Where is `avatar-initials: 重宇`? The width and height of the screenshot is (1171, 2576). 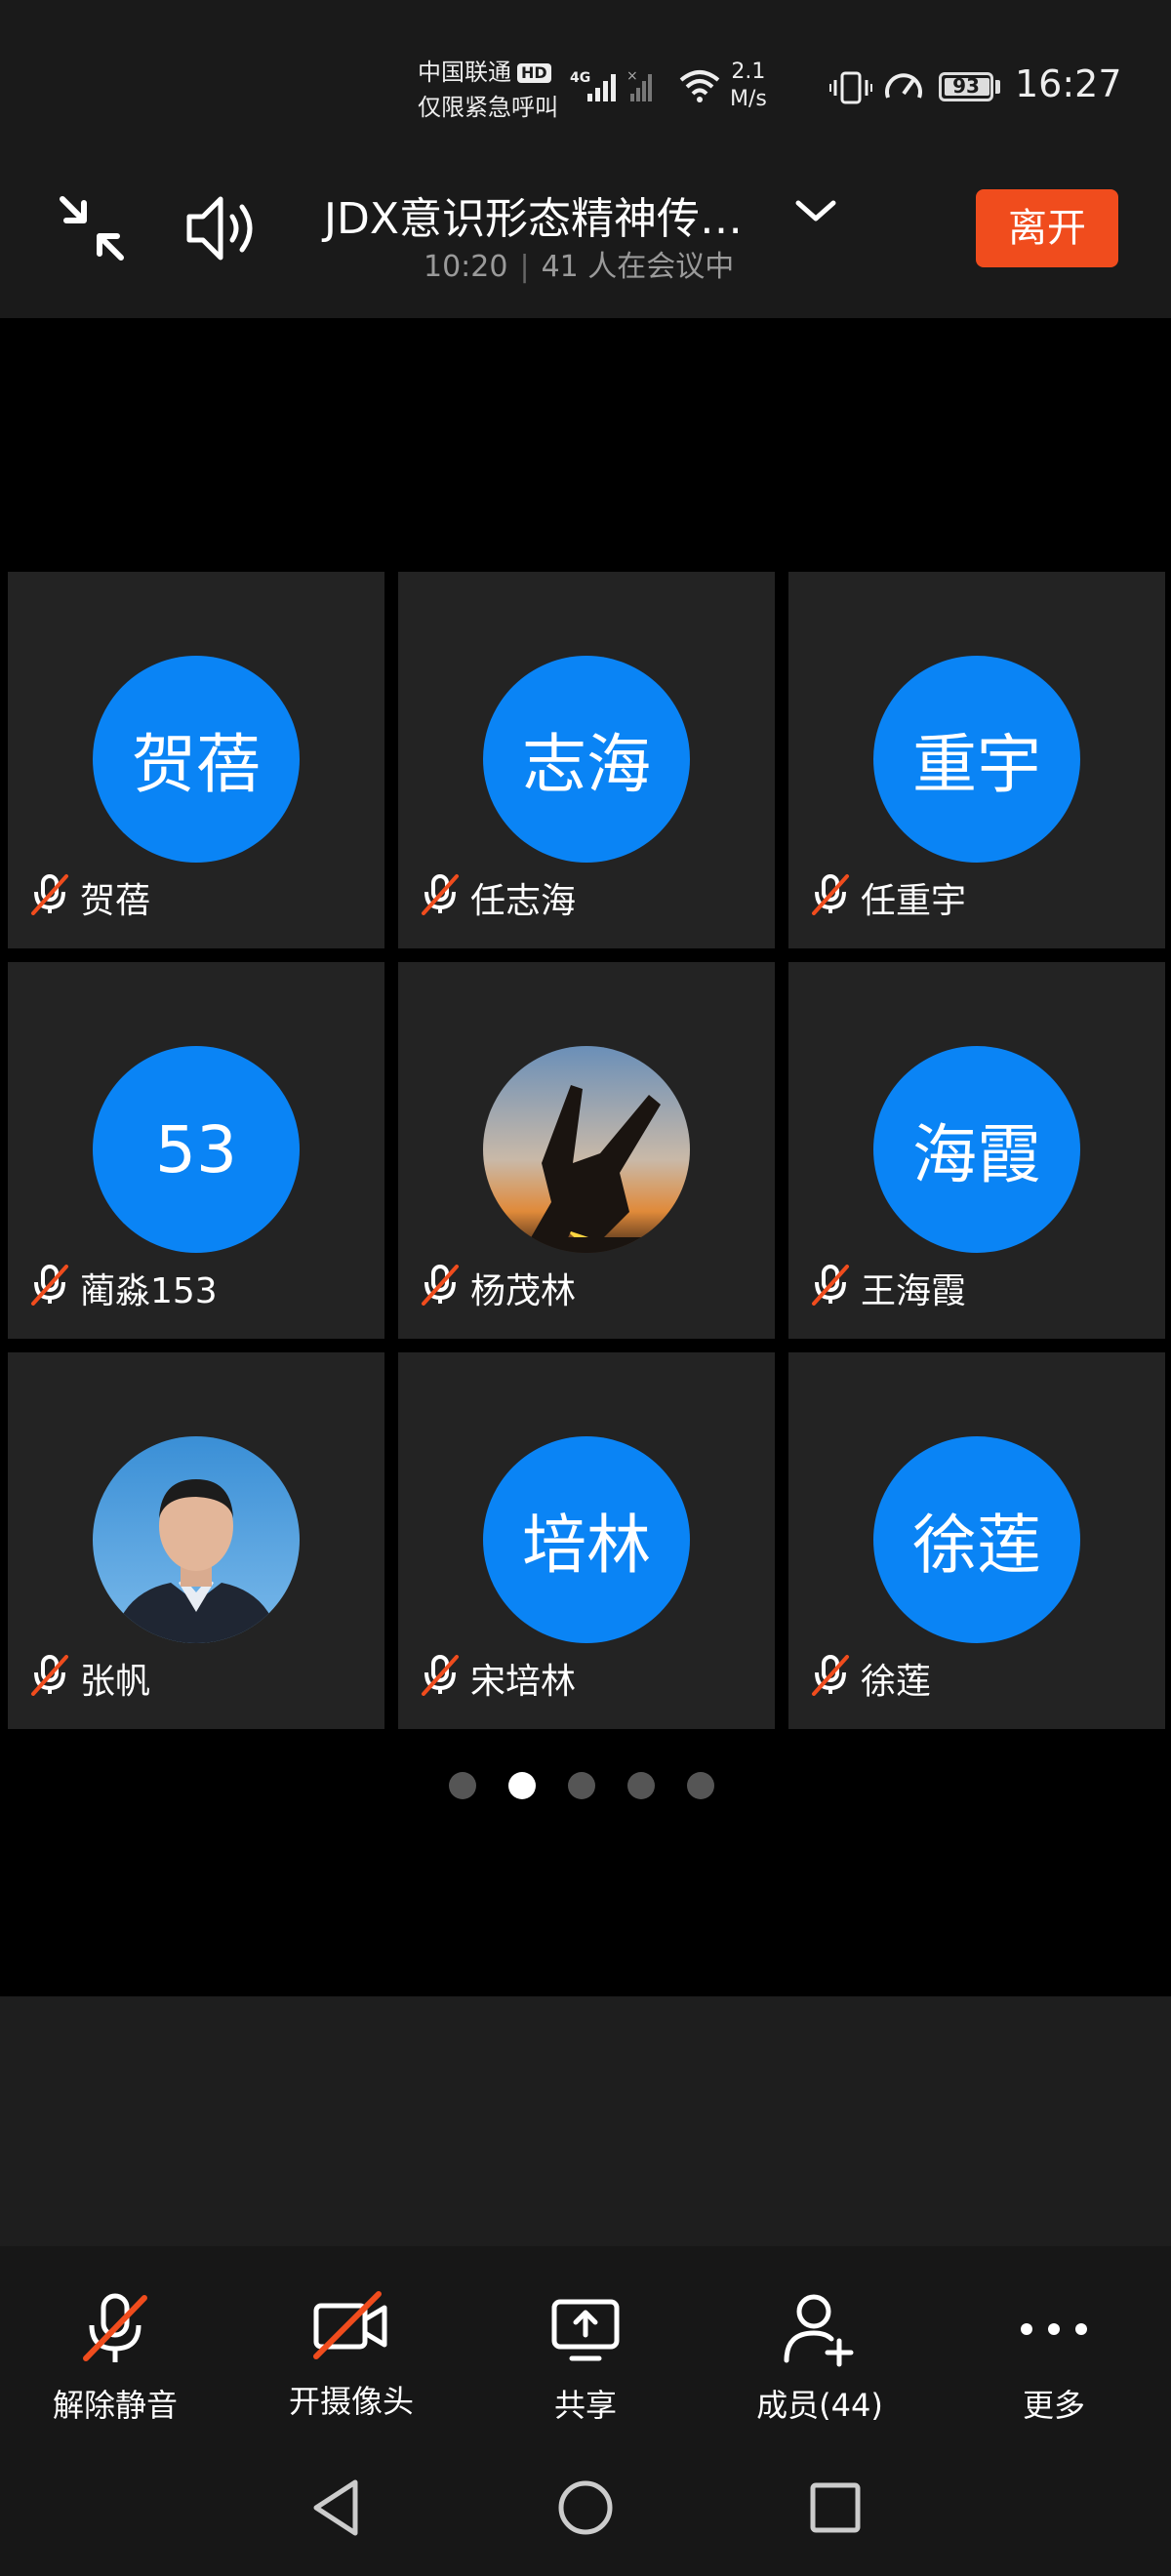 avatar-initials: 重宇 is located at coordinates (976, 764).